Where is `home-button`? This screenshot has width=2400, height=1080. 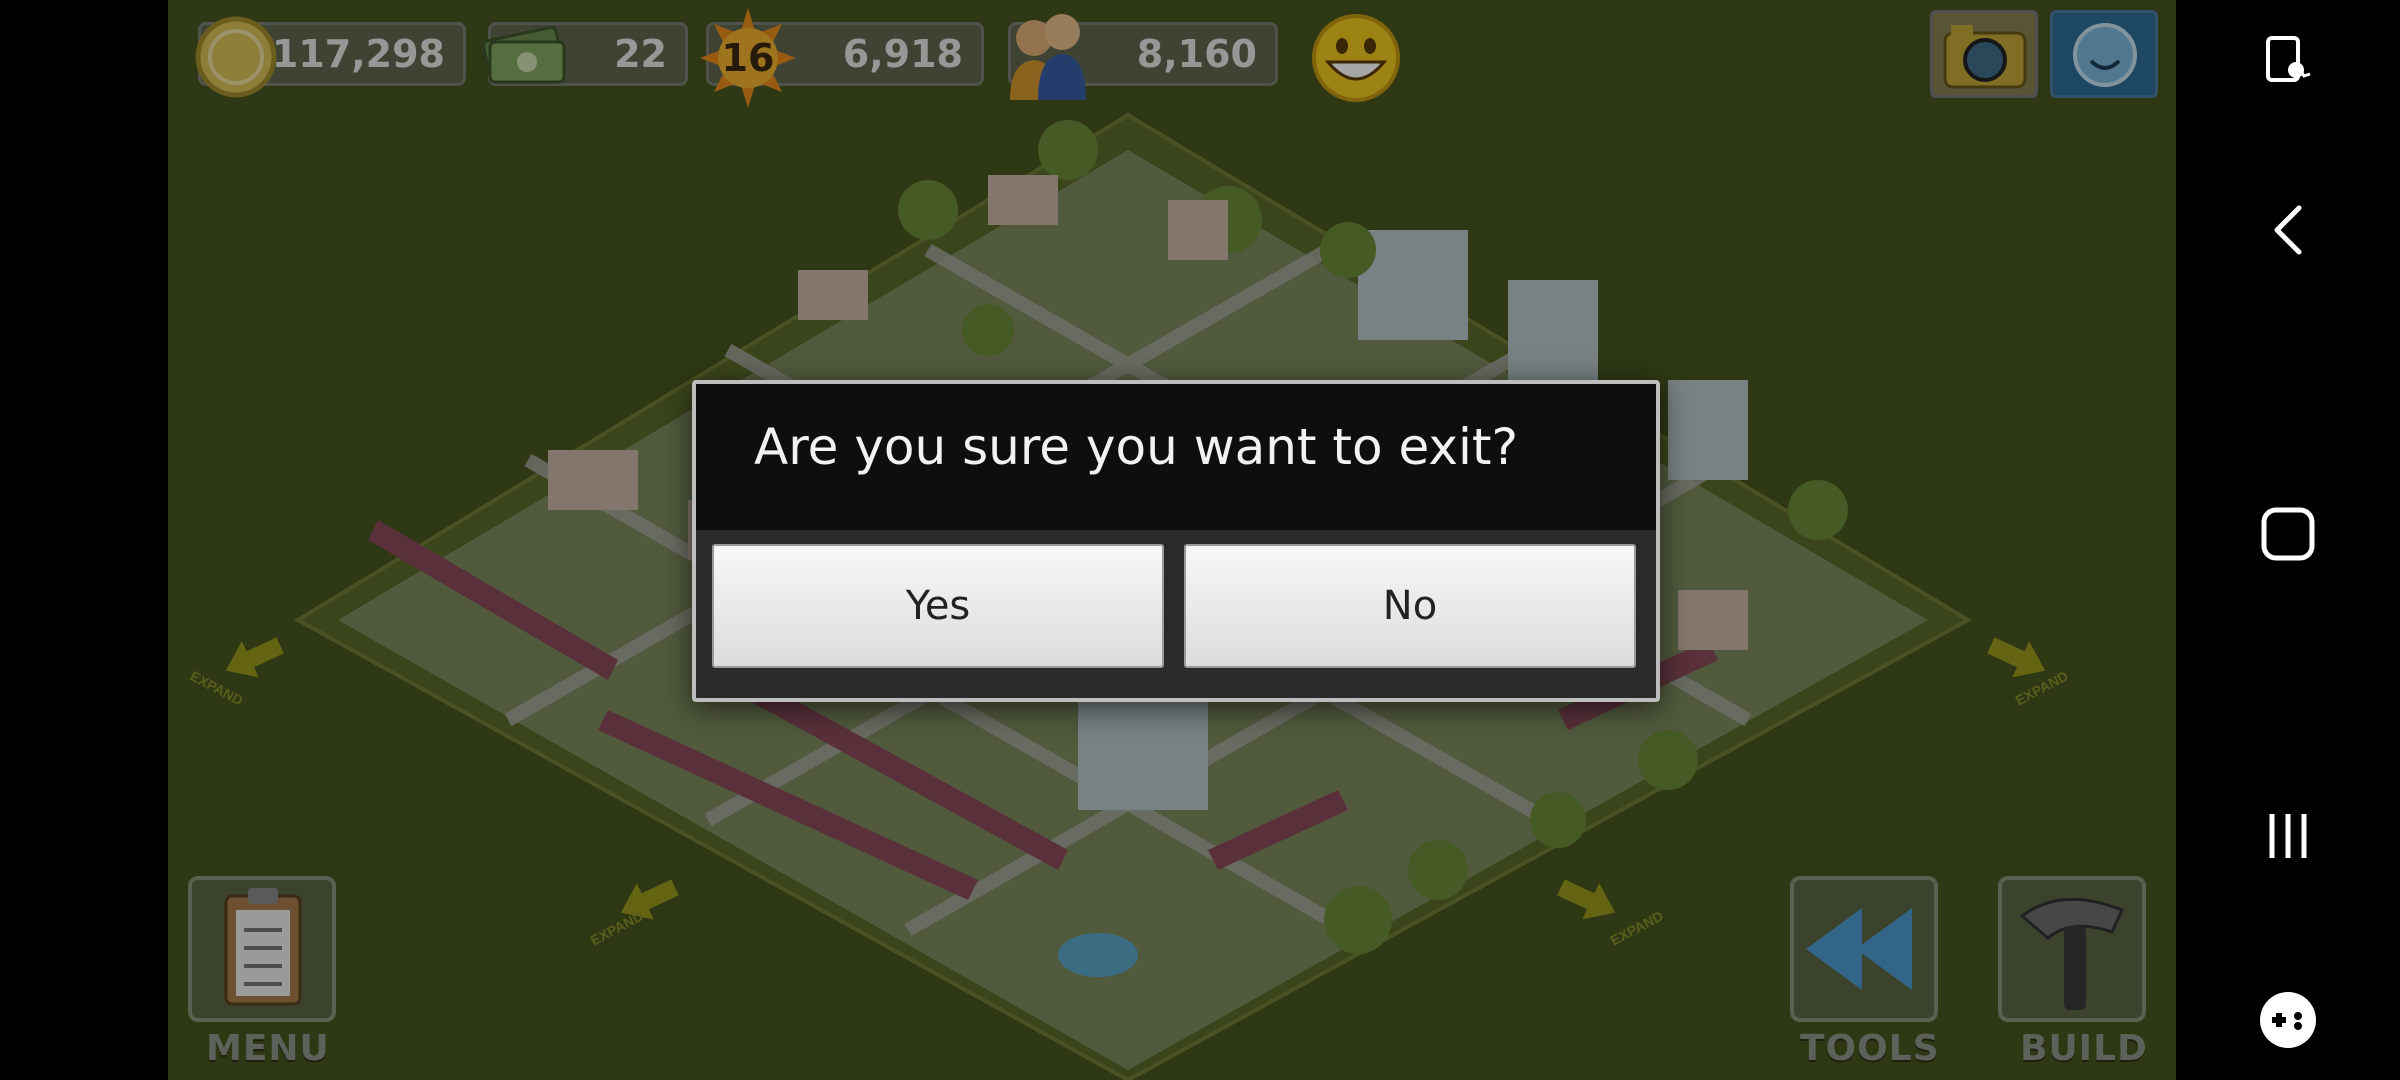
home-button is located at coordinates (2288, 534).